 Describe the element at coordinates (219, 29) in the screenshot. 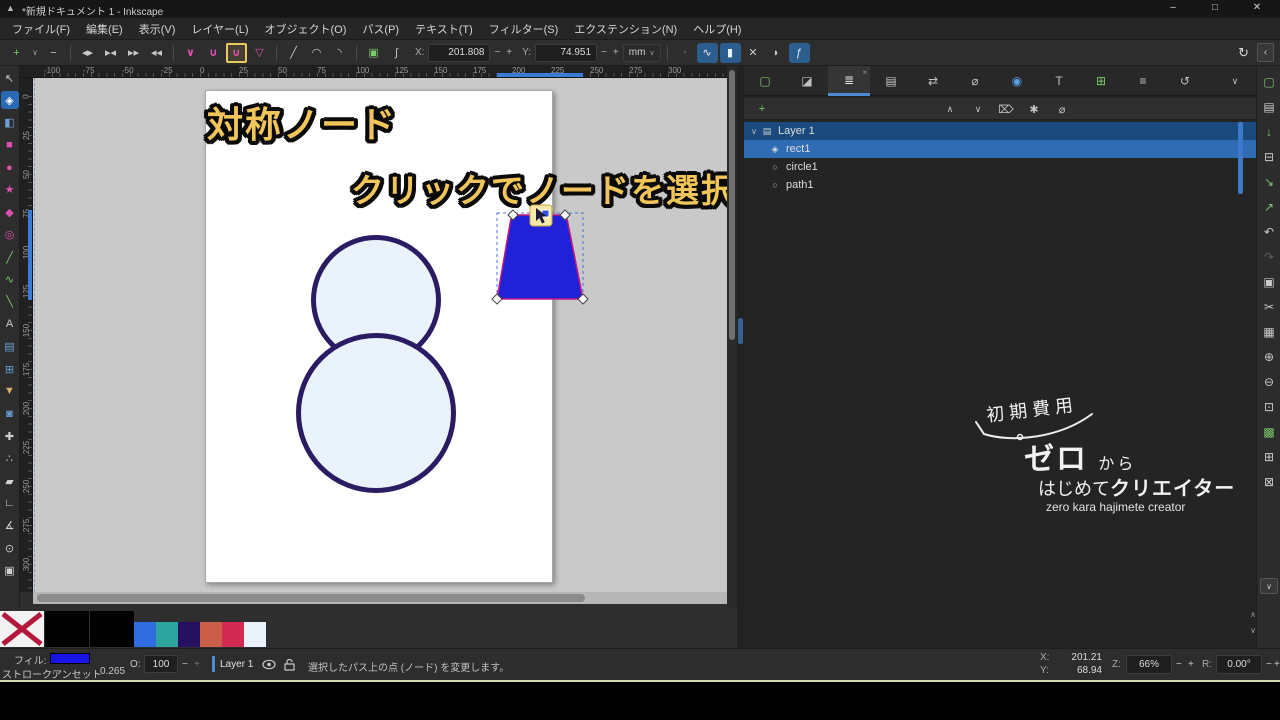

I see `menu-layer: レイヤー(L)` at that location.